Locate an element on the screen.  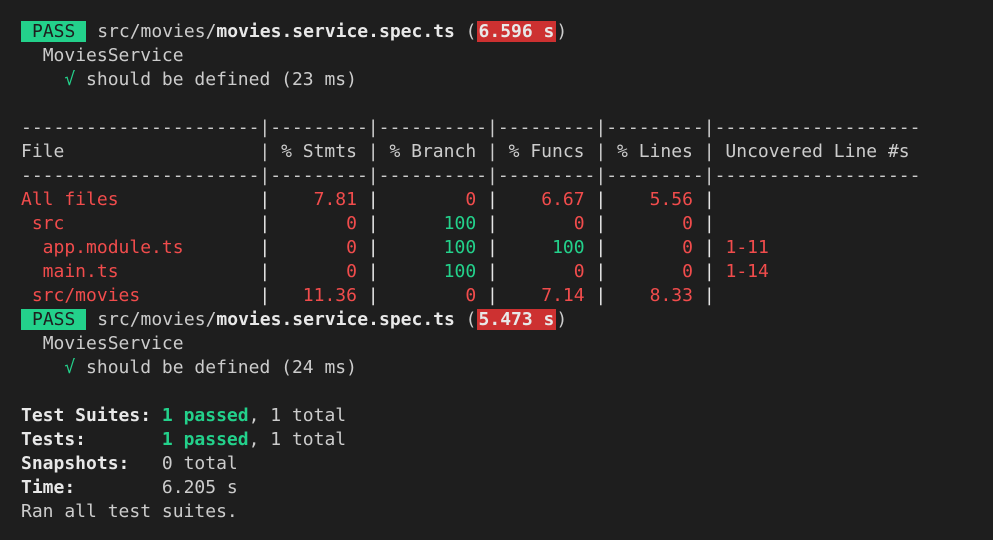
coverage-funcs: 6.67 is located at coordinates (541, 199).